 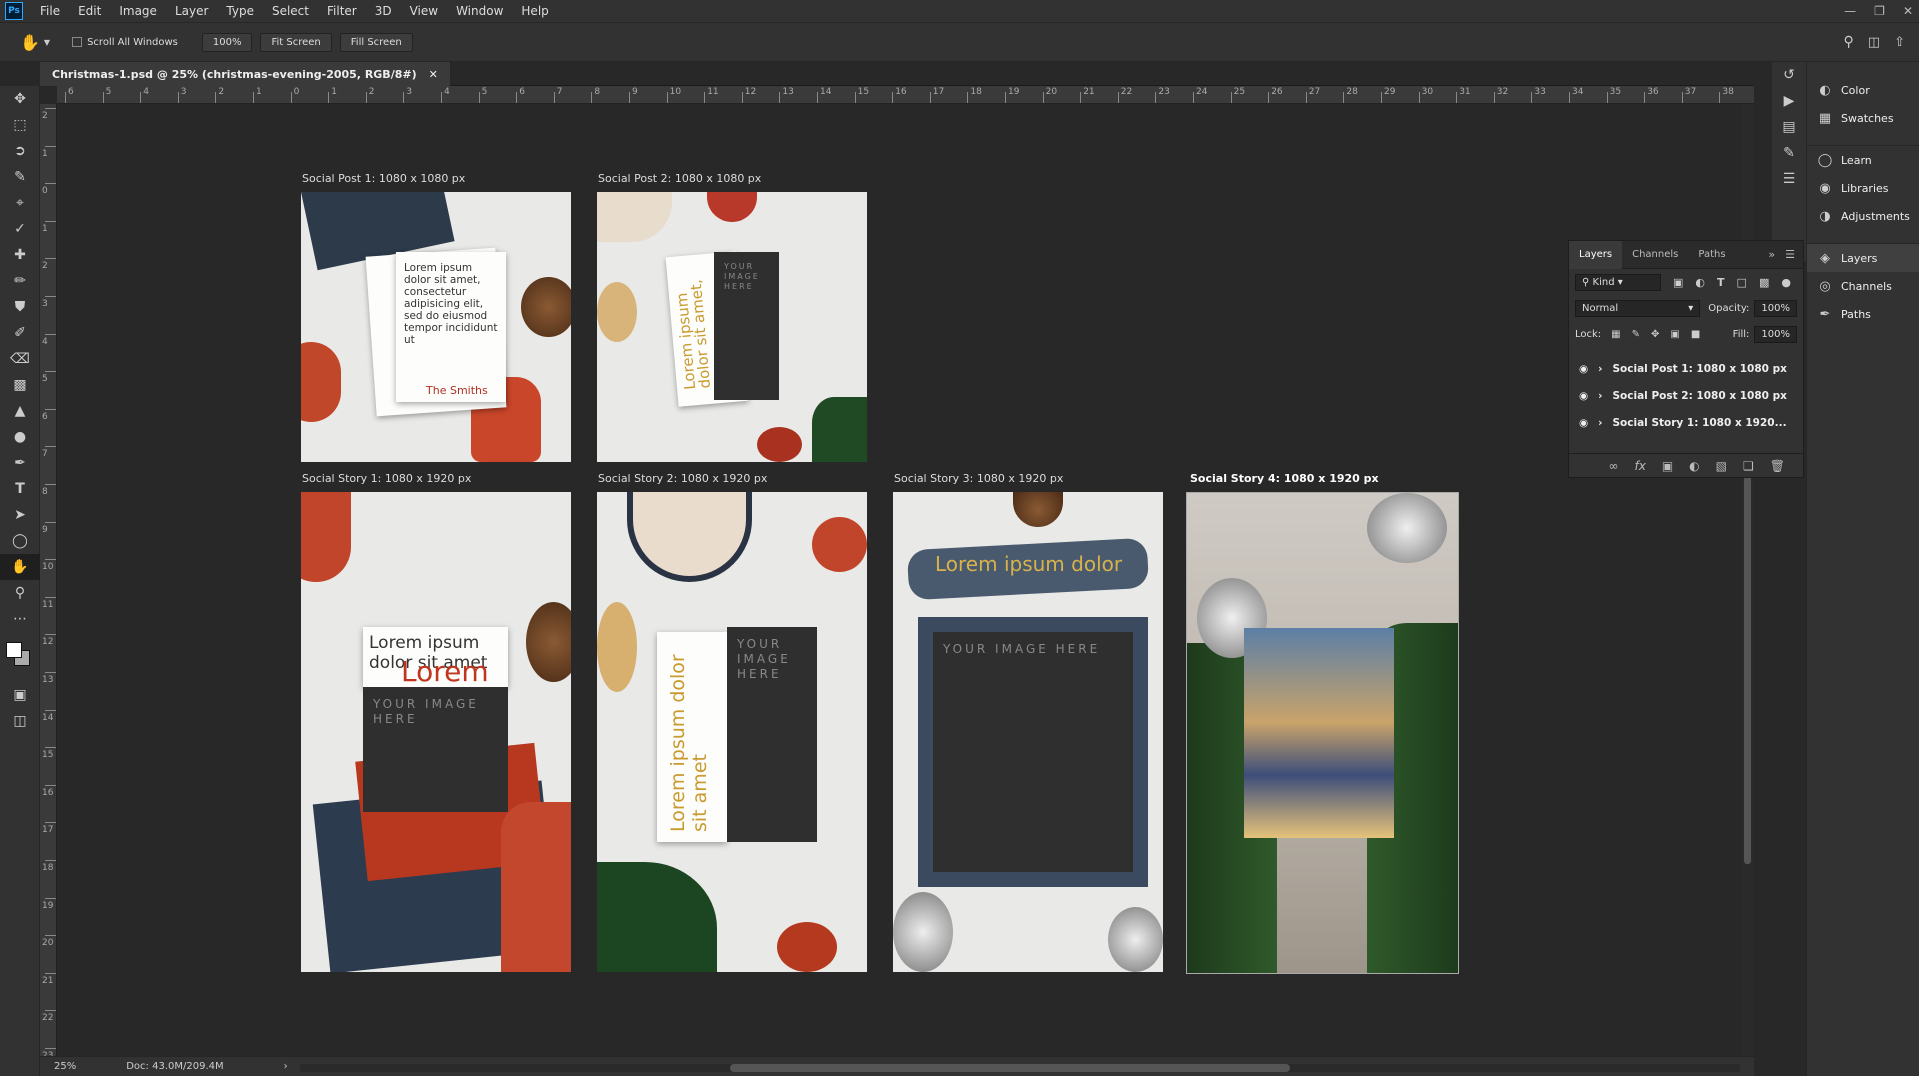 What do you see at coordinates (20, 489) in the screenshot?
I see `type-tool-icon: T` at bounding box center [20, 489].